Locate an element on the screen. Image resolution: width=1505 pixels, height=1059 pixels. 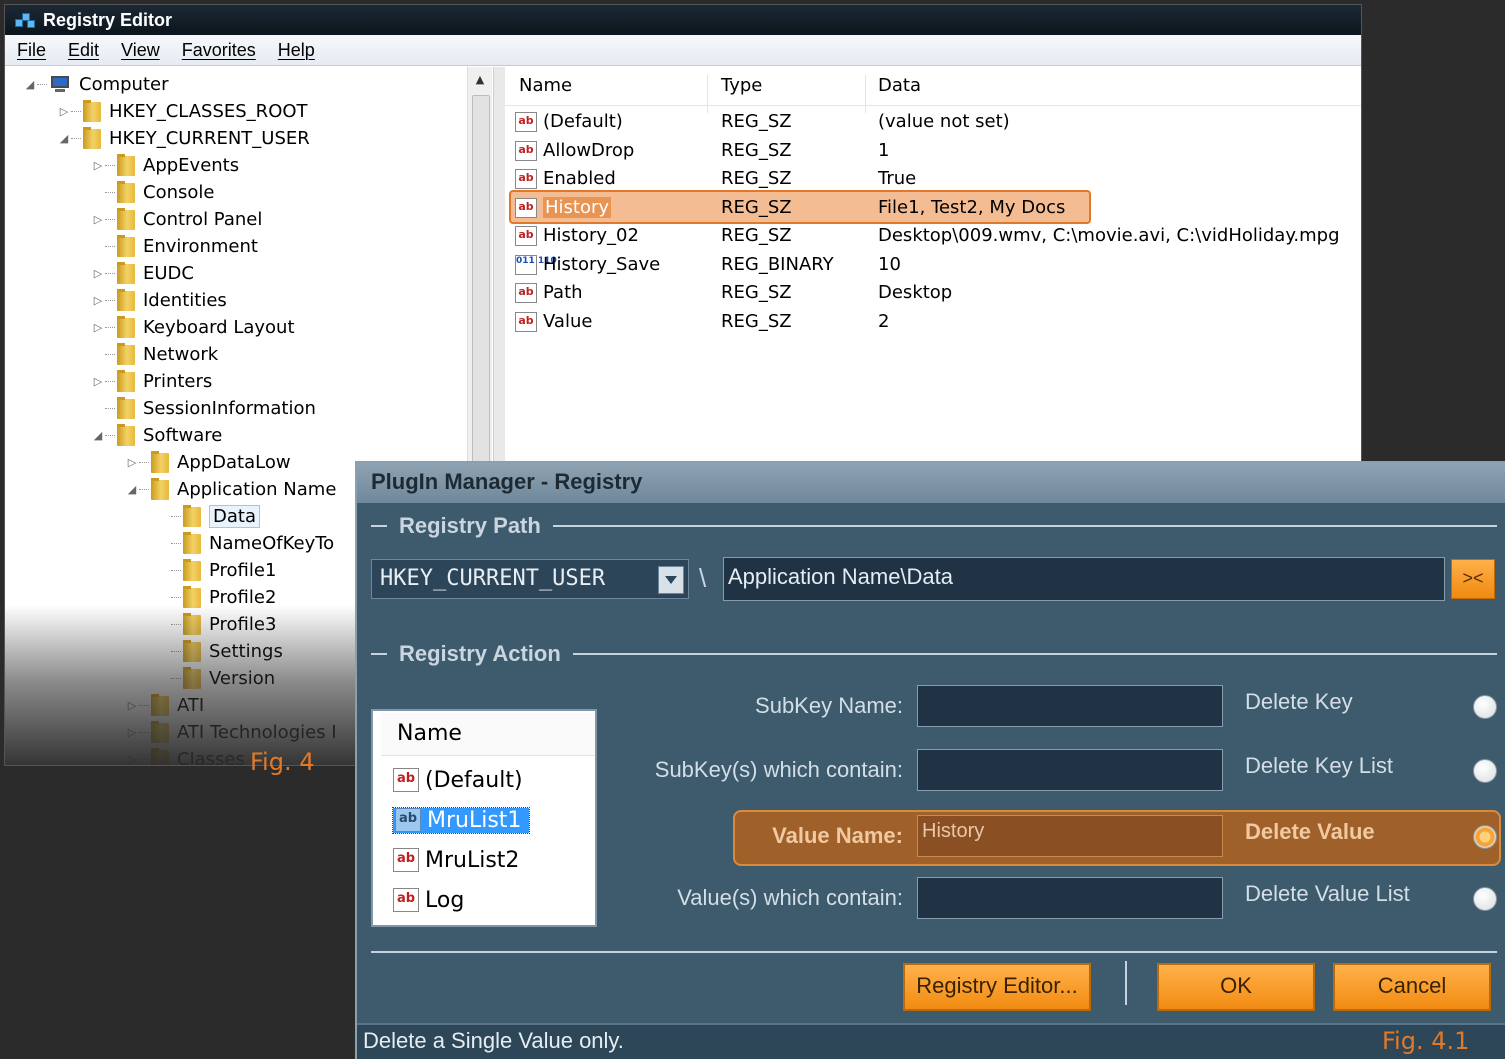
tree-node-label: Version is located at coordinates (242, 678).